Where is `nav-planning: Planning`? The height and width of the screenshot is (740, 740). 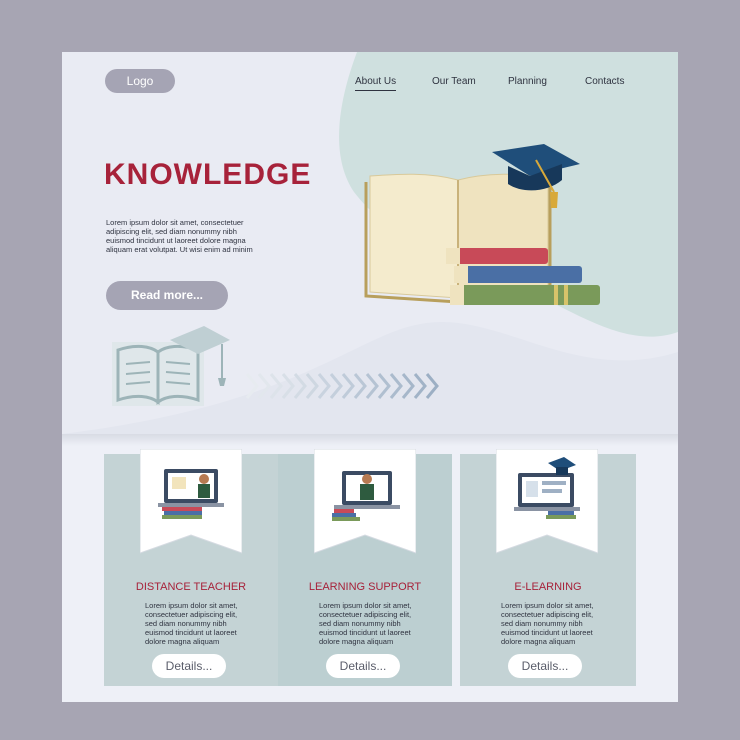 nav-planning: Planning is located at coordinates (527, 81).